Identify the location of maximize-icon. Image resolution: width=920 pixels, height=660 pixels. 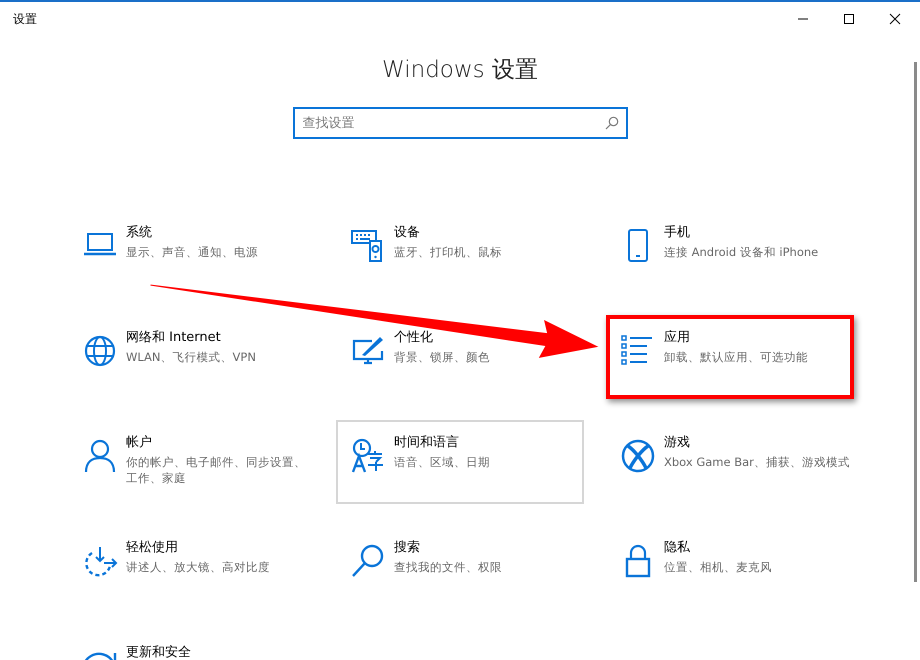
(849, 18).